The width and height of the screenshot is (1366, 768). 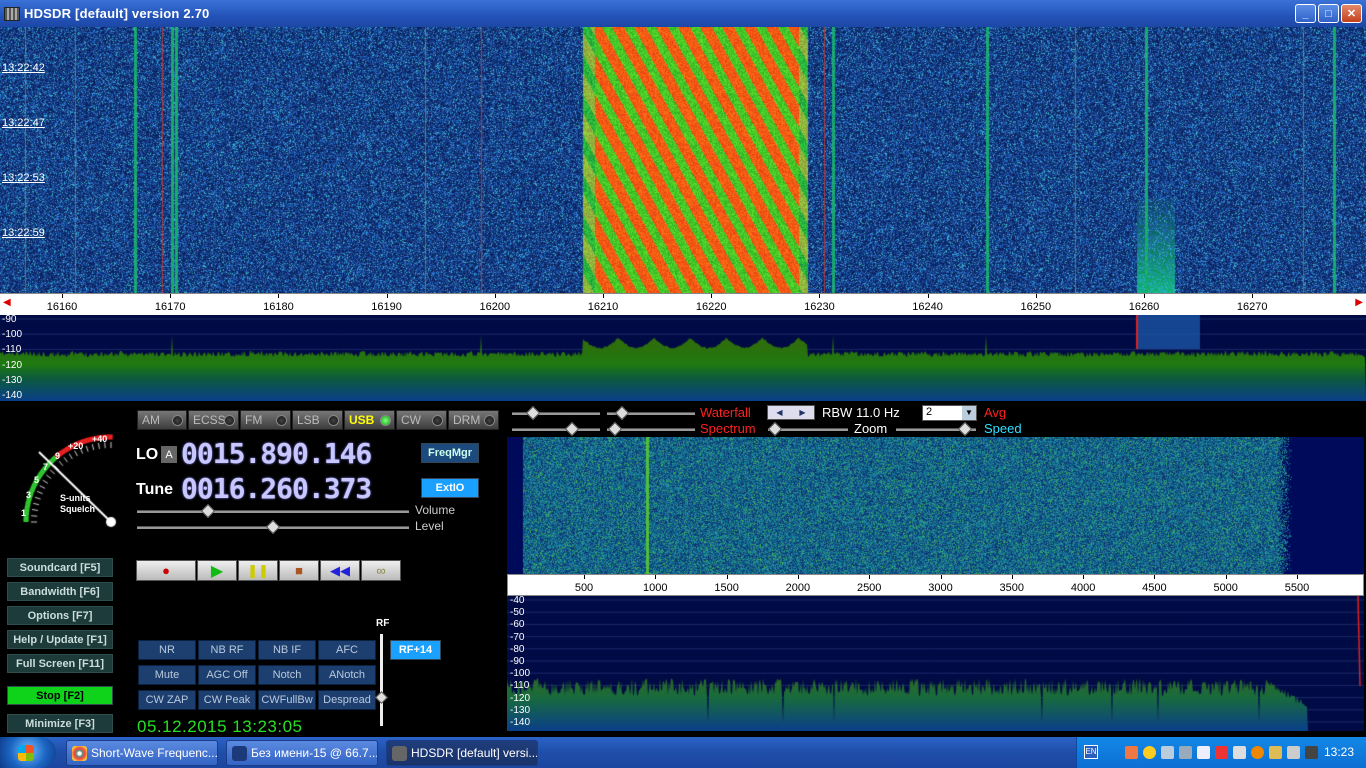 I want to click on rf-spectrum, so click(x=683, y=358).